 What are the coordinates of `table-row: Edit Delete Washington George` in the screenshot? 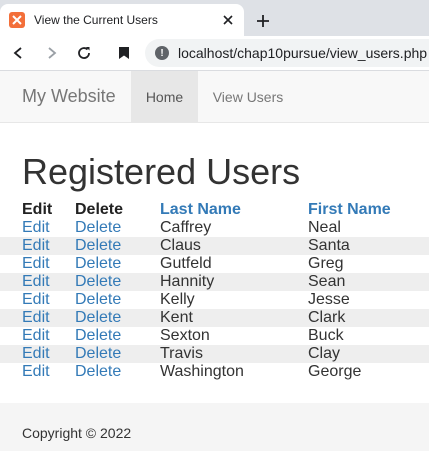 It's located at (214, 372).